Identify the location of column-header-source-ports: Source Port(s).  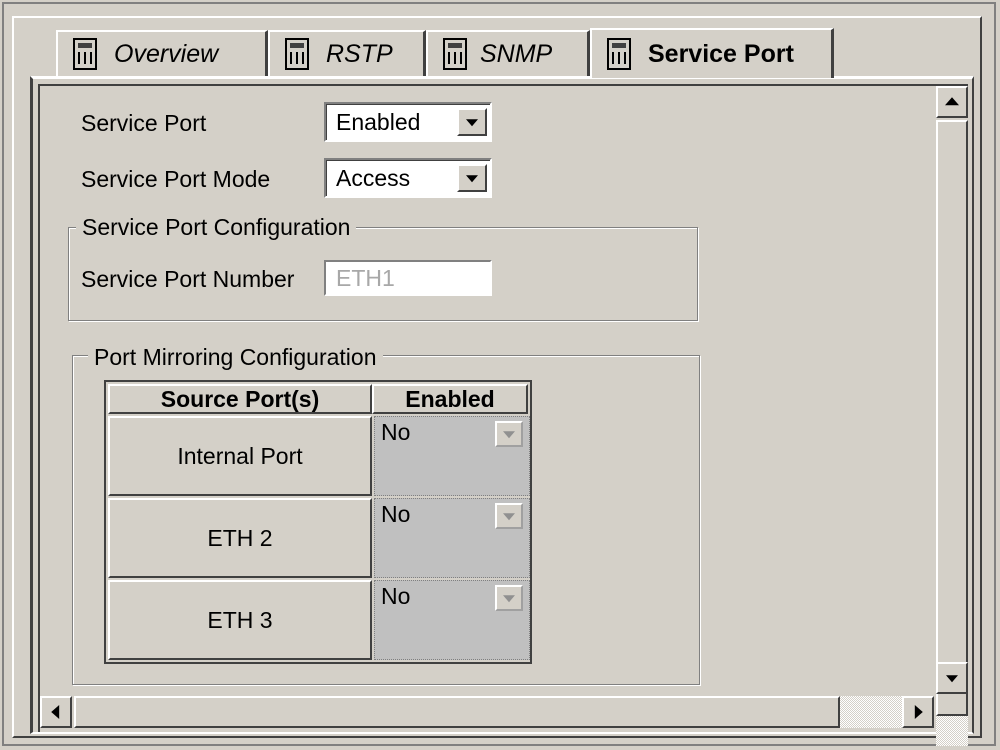
(240, 399).